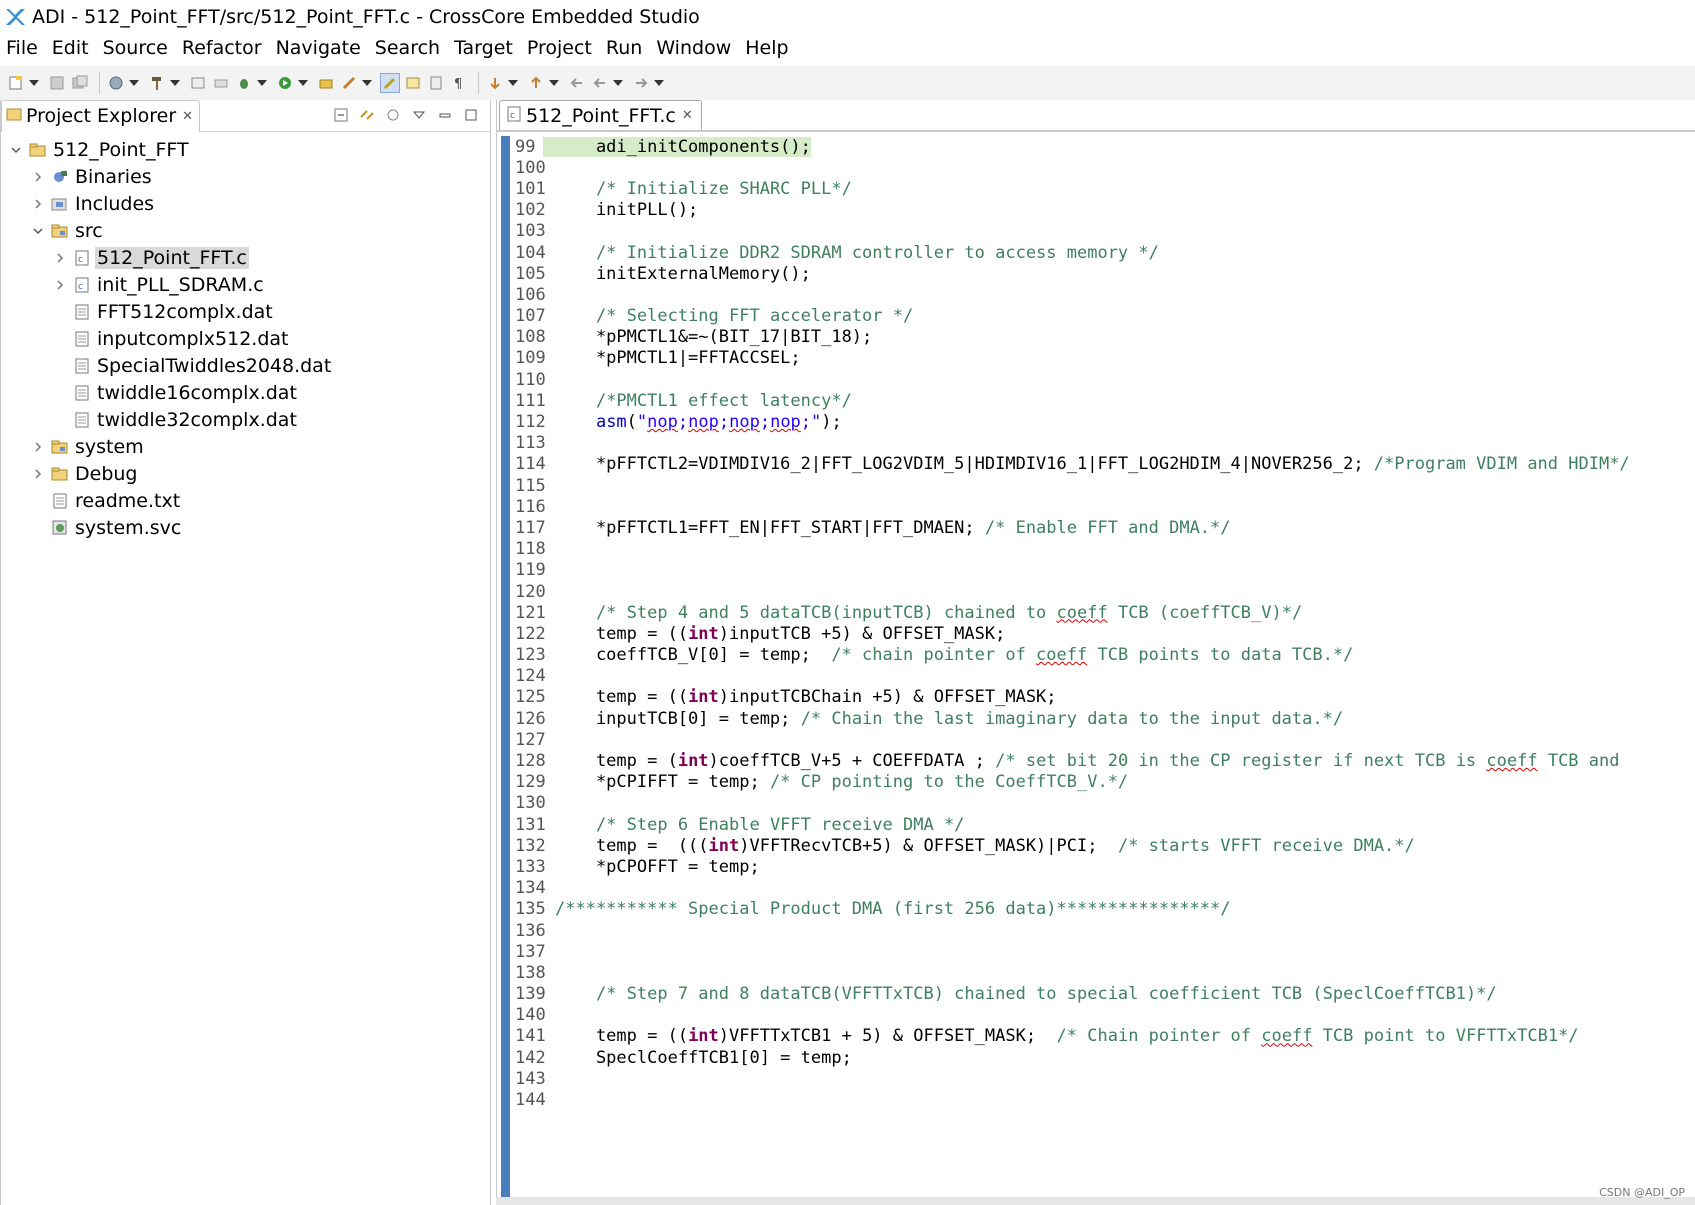  What do you see at coordinates (413, 83) in the screenshot?
I see `mark-occurrences-icon` at bounding box center [413, 83].